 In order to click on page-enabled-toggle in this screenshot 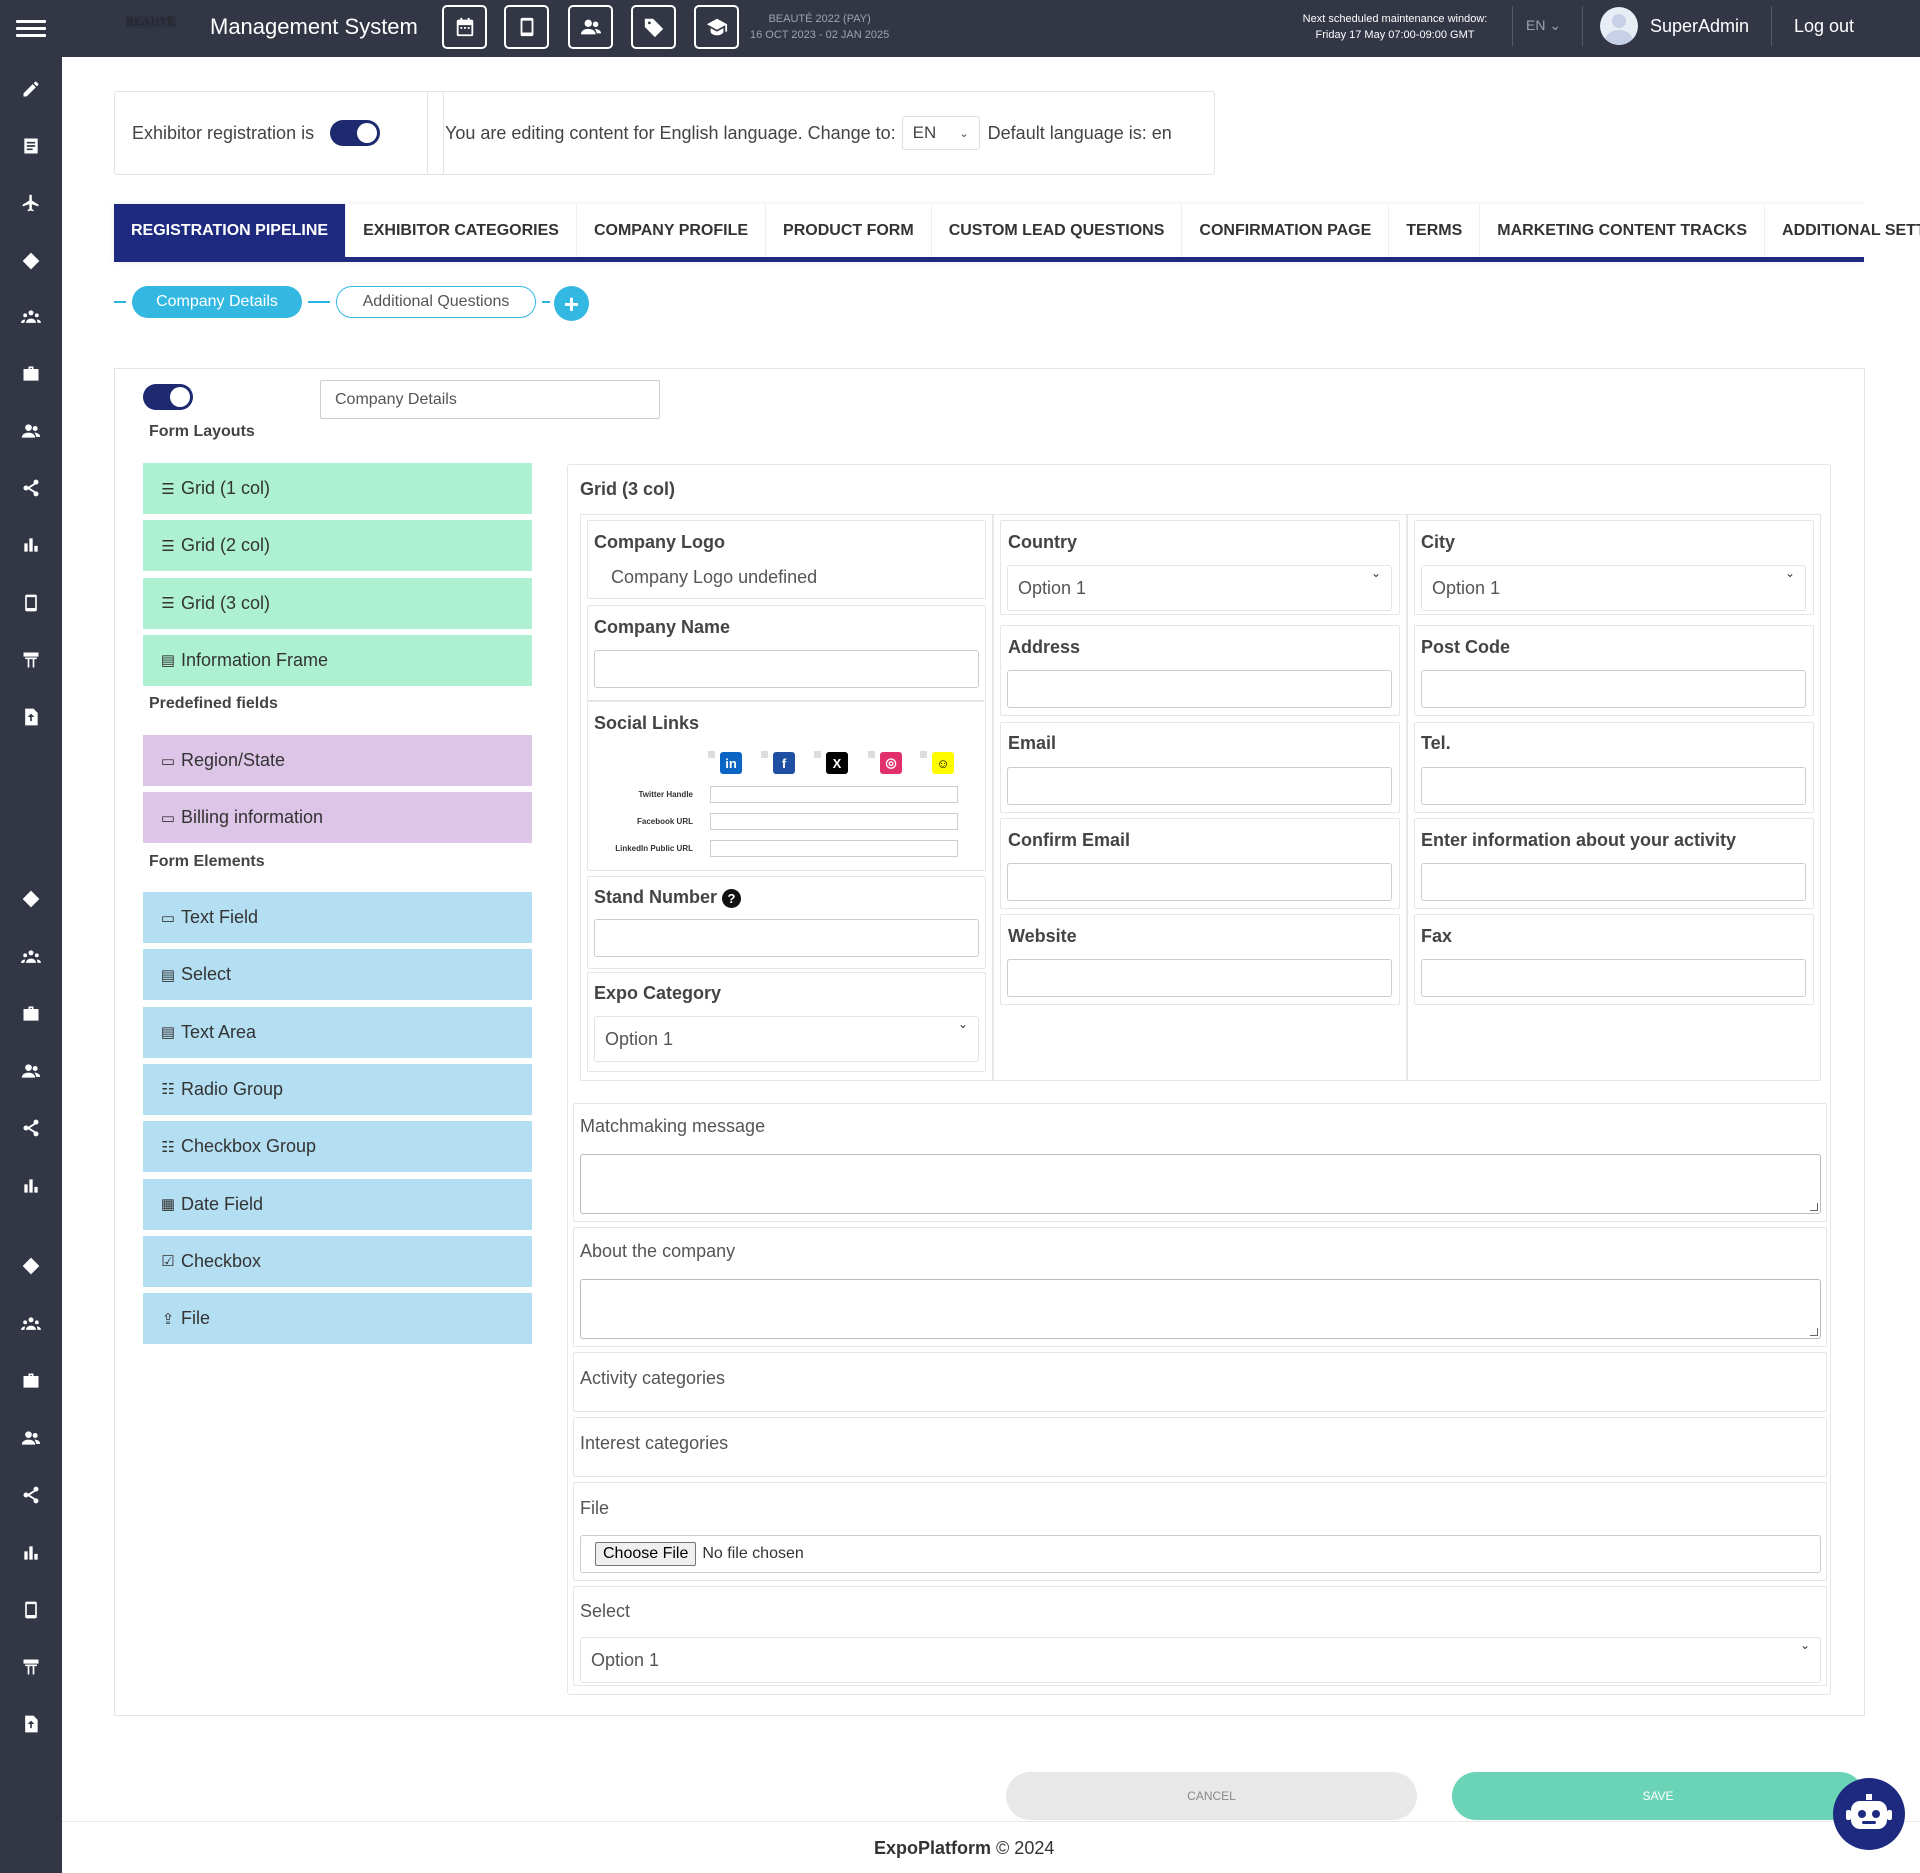, I will do `click(168, 397)`.